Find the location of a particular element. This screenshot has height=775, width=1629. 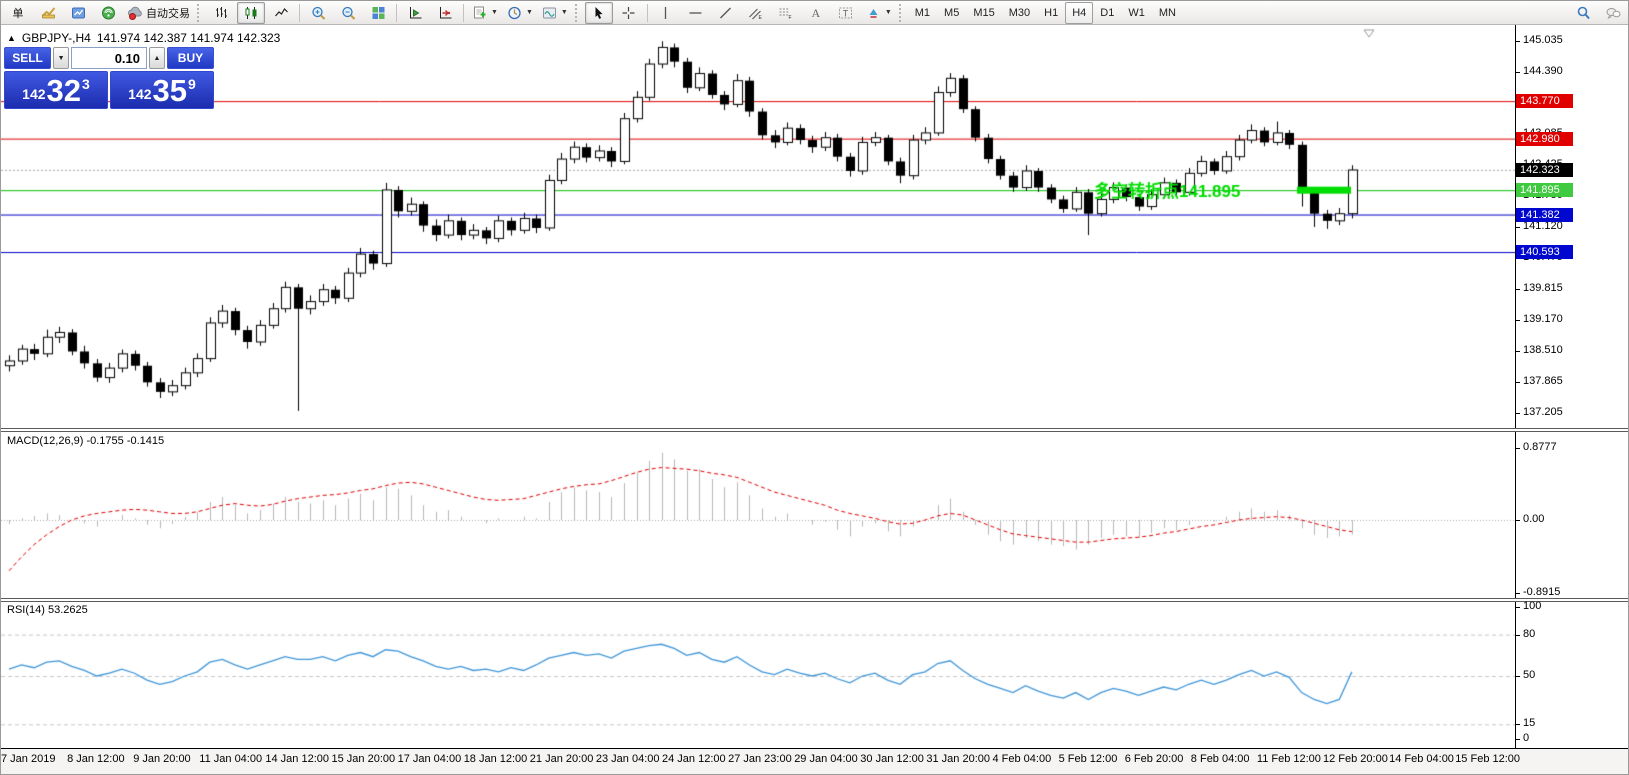

cursor-icon is located at coordinates (599, 12).